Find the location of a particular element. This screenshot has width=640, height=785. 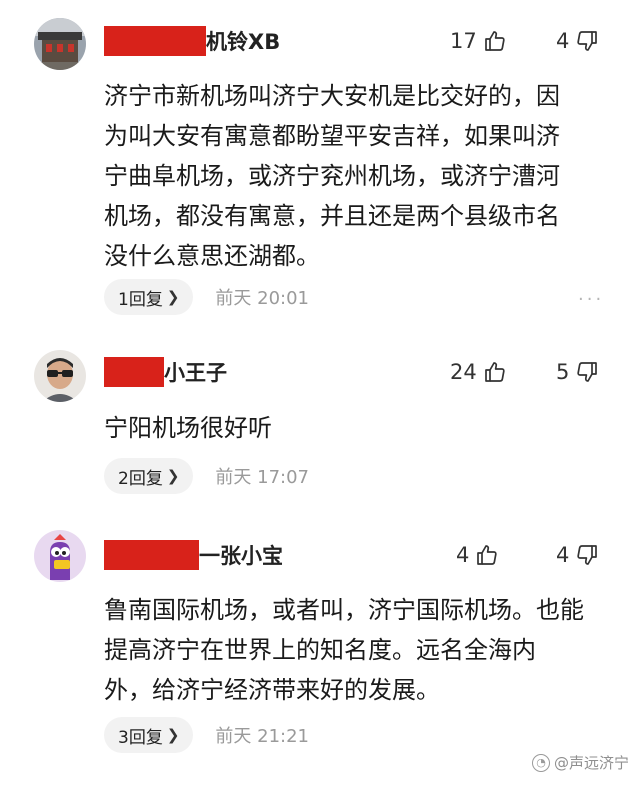

reply-button: 1回复 ❯ is located at coordinates (149, 297).